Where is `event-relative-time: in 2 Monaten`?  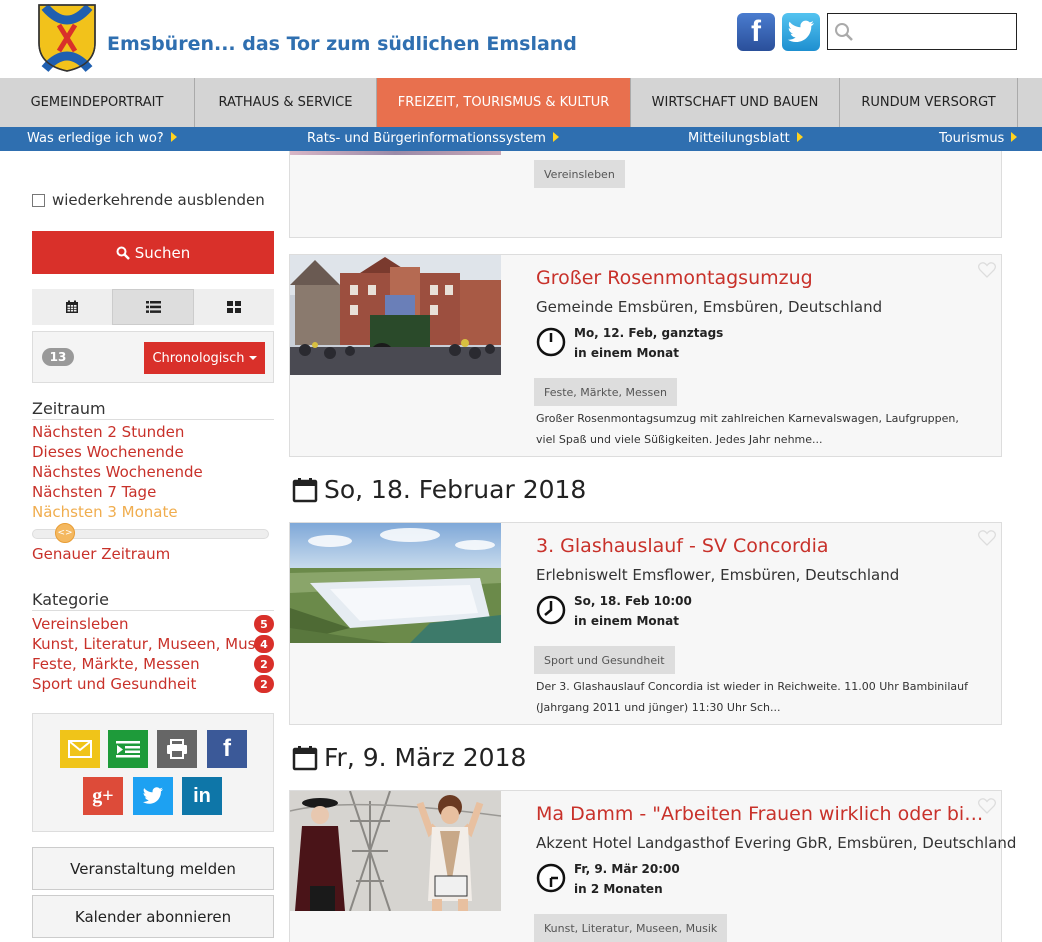
event-relative-time: in 2 Monaten is located at coordinates (618, 889).